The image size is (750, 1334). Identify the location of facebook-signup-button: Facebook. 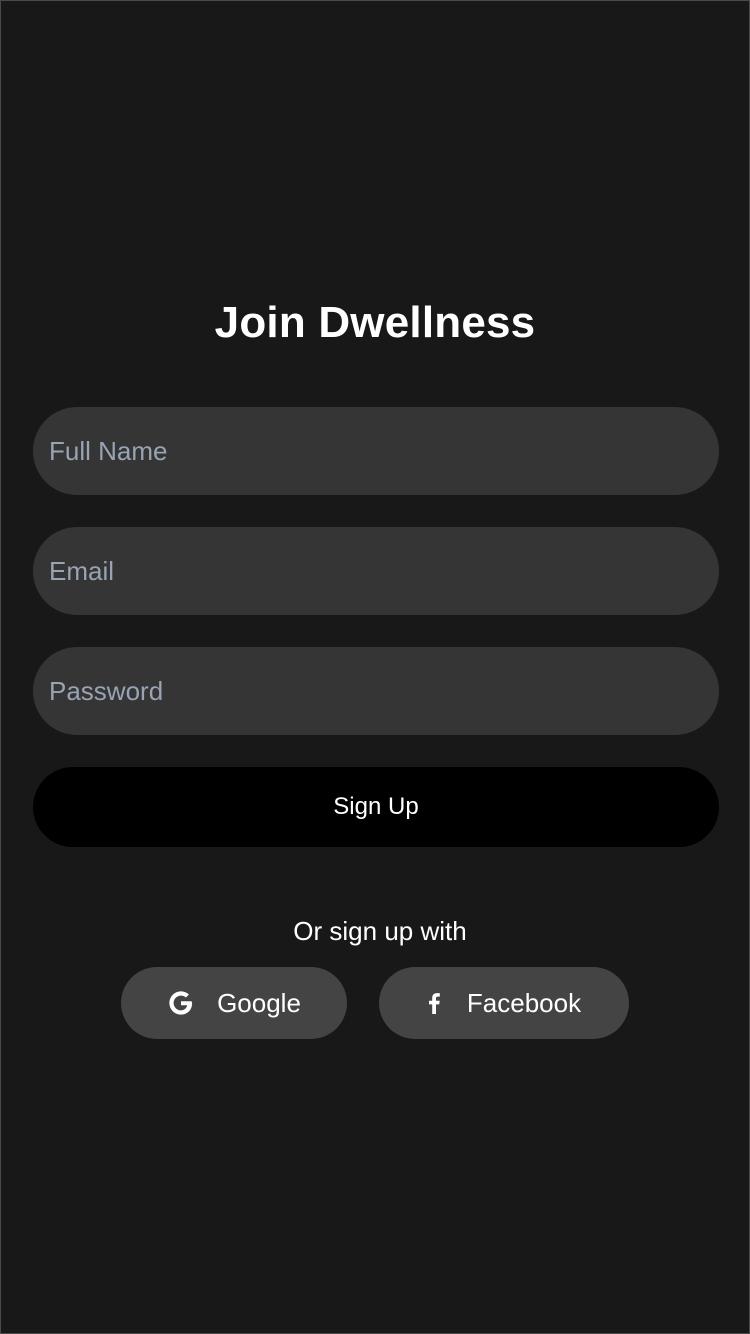
(504, 1003).